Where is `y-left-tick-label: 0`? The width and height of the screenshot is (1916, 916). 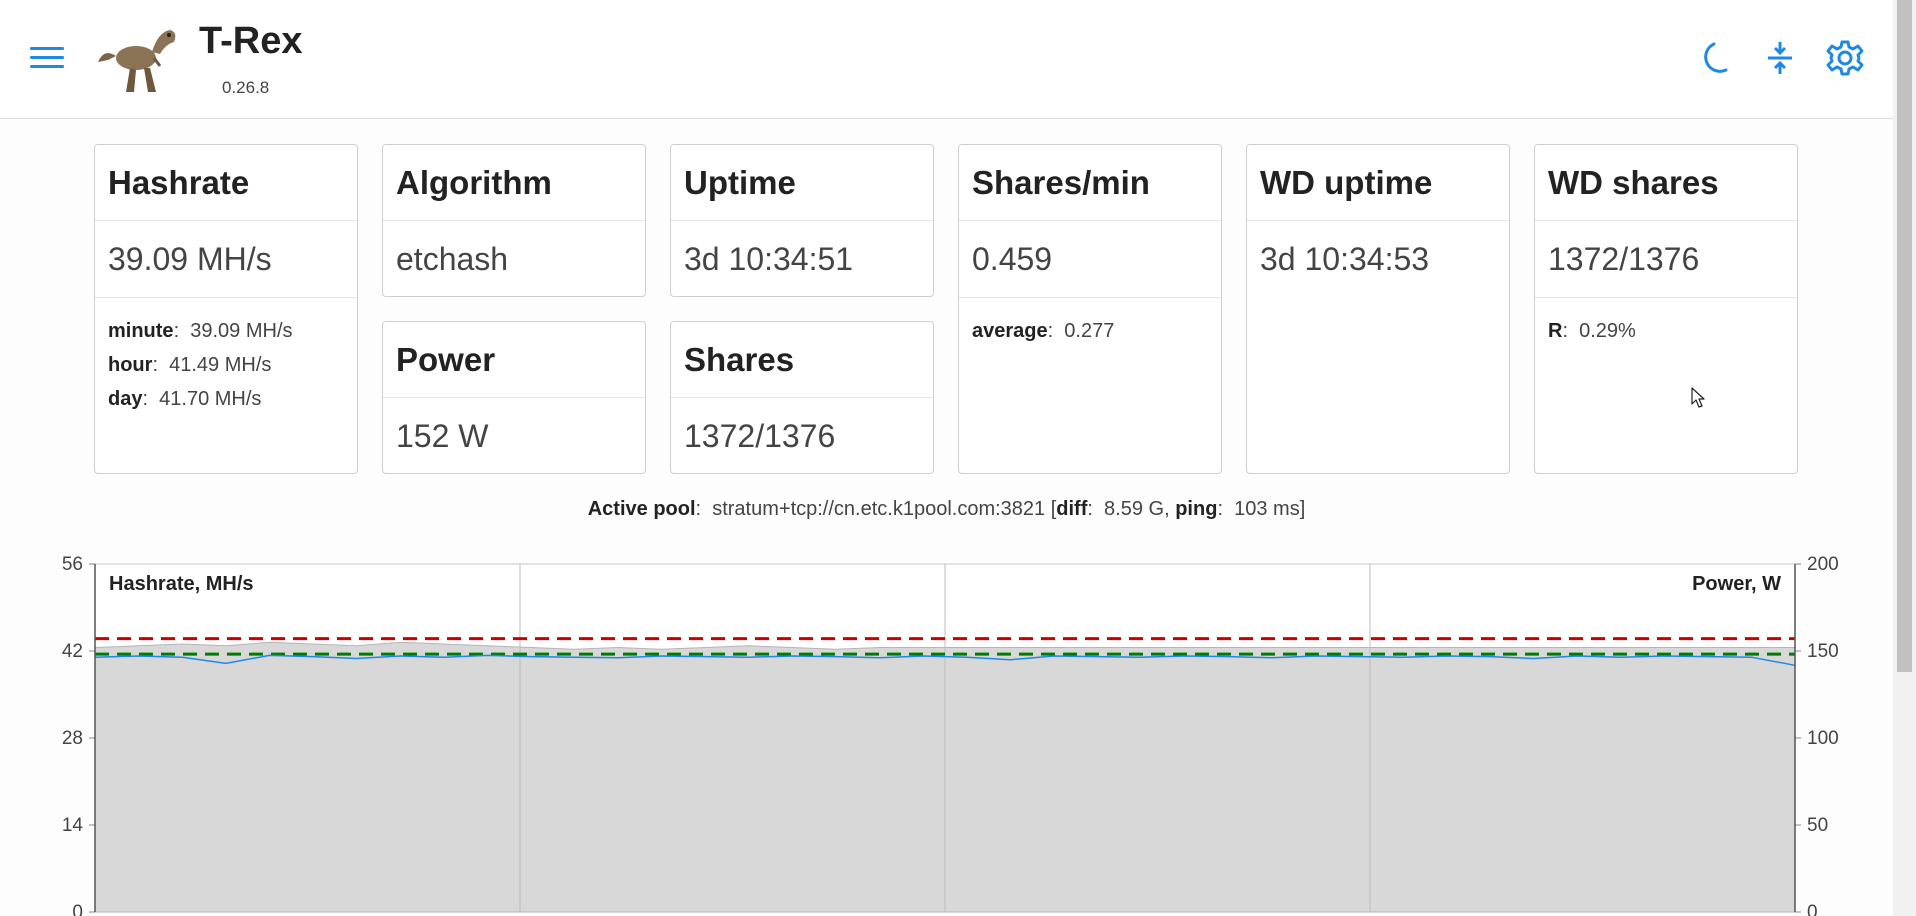 y-left-tick-label: 0 is located at coordinates (77, 909).